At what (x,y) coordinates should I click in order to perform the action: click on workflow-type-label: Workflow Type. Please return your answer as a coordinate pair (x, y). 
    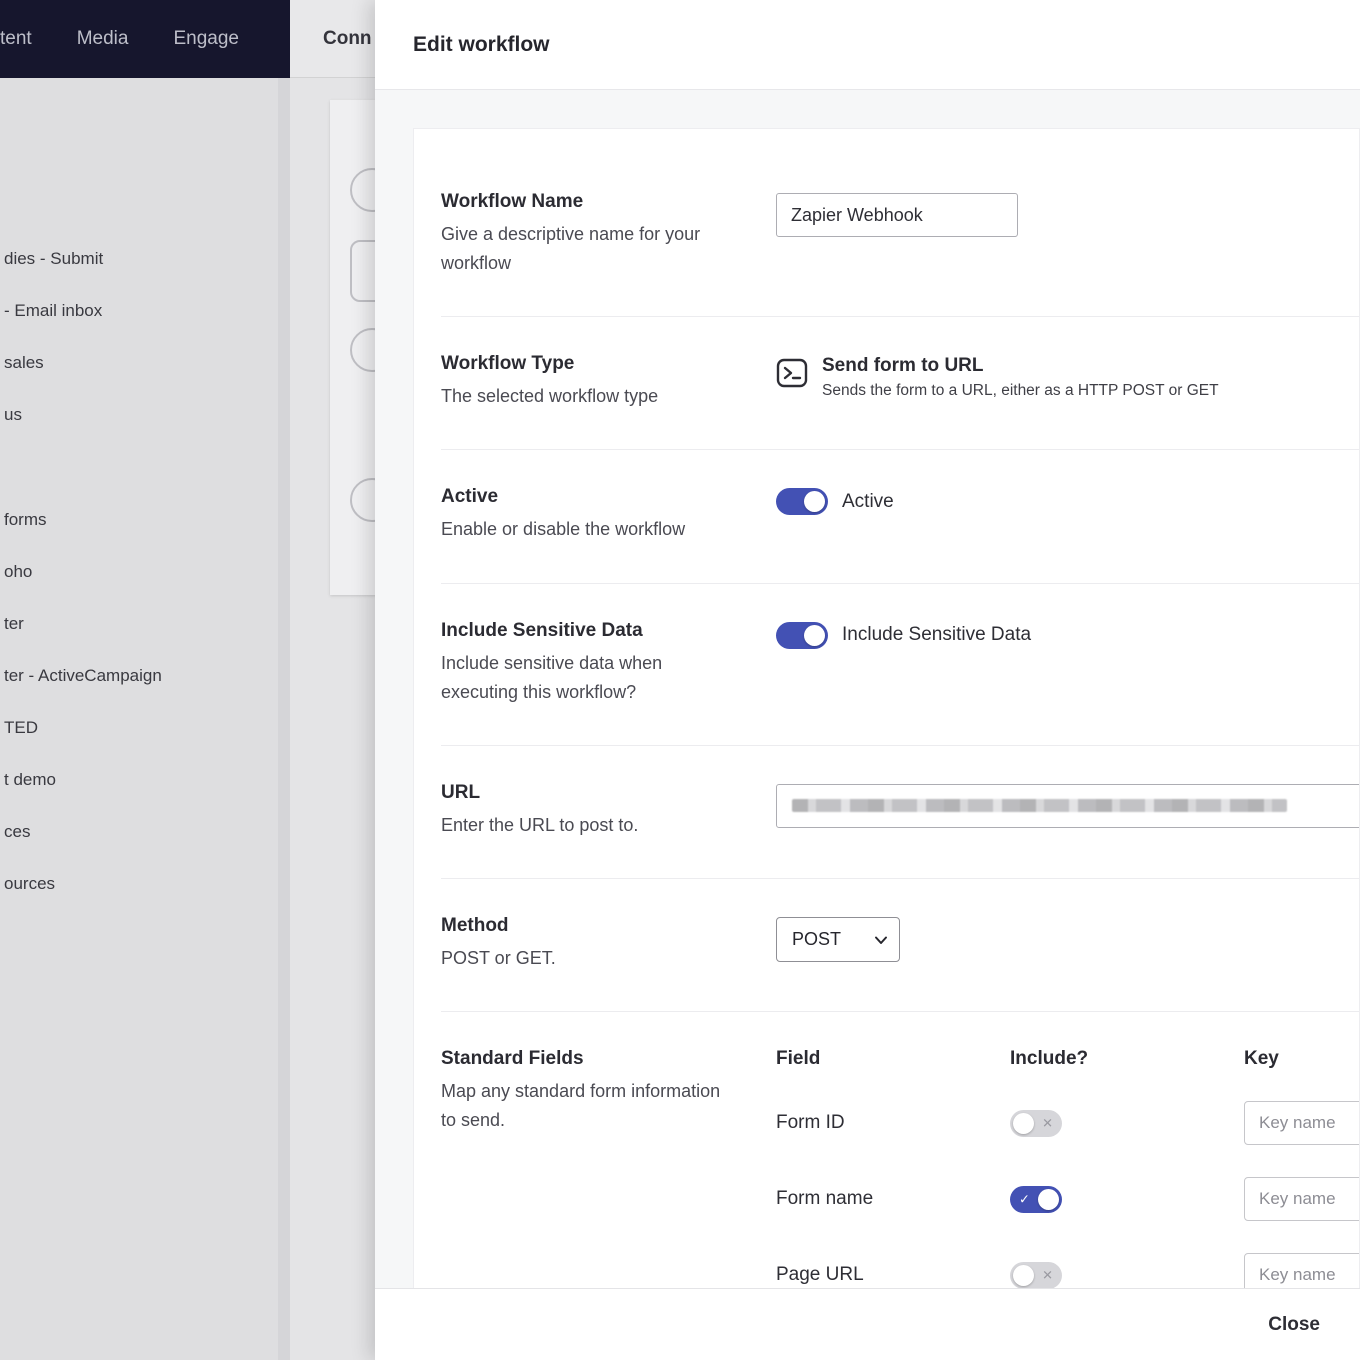
    Looking at the image, I should click on (508, 364).